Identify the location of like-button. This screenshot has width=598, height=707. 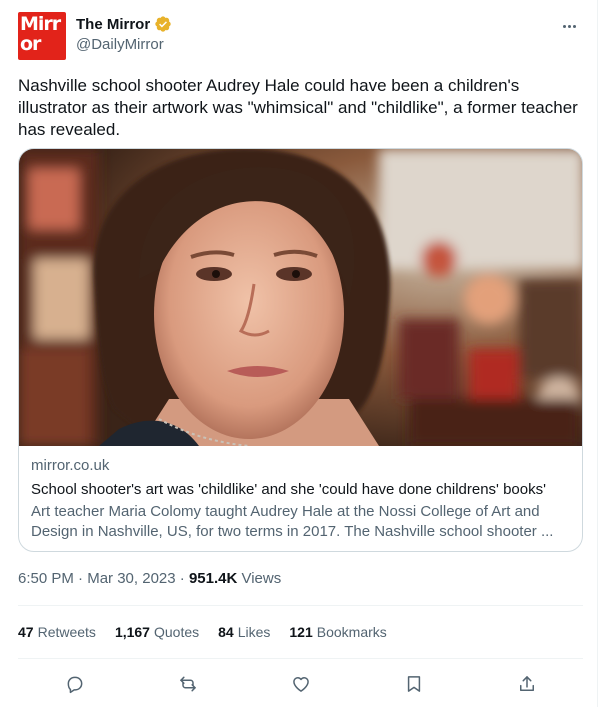
(301, 684).